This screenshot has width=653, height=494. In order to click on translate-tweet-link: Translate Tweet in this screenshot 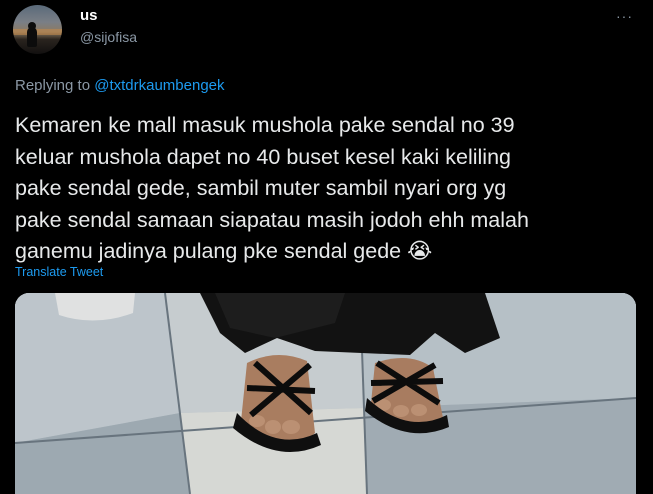, I will do `click(59, 272)`.